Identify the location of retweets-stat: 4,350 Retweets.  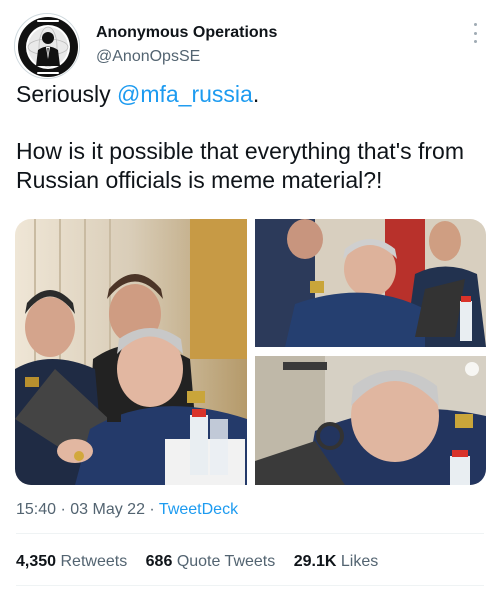
(71, 561).